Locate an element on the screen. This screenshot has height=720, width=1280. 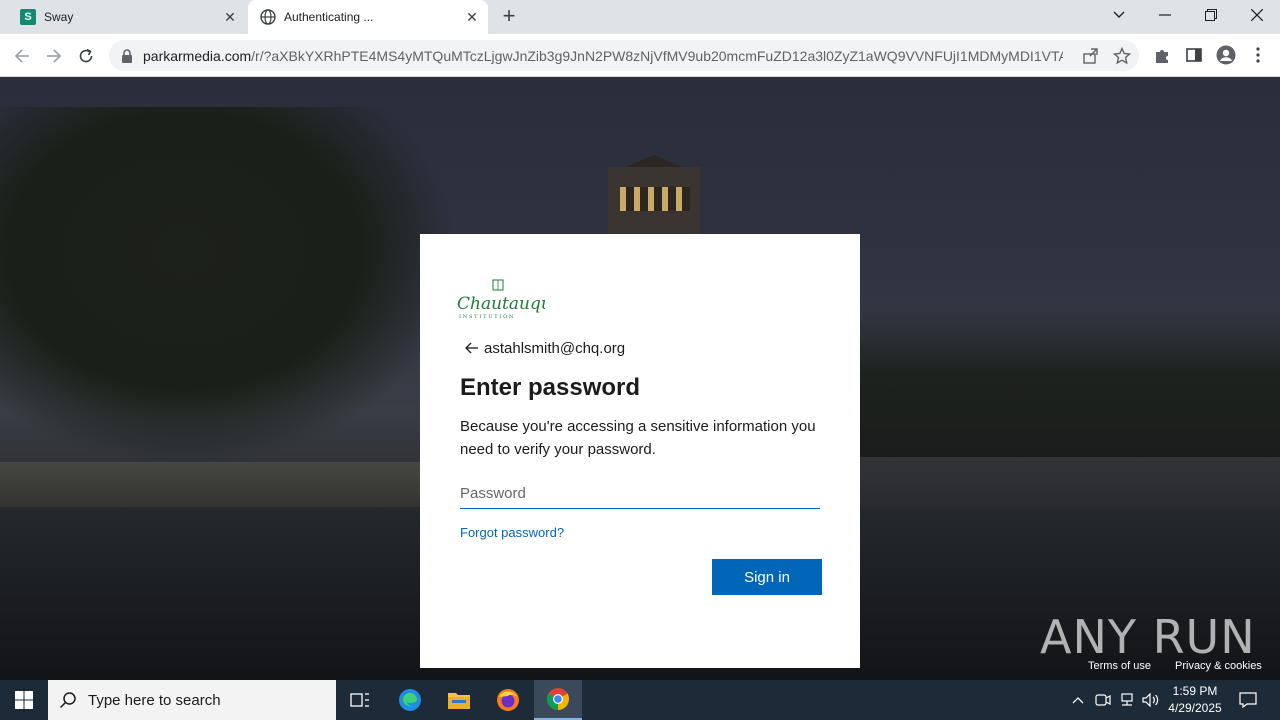
account-row: astahlsmith@chq.org is located at coordinates (542, 348).